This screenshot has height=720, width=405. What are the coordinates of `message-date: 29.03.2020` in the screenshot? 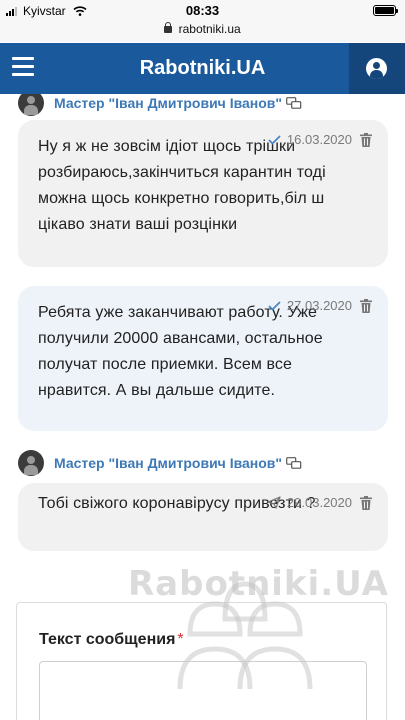 It's located at (319, 502).